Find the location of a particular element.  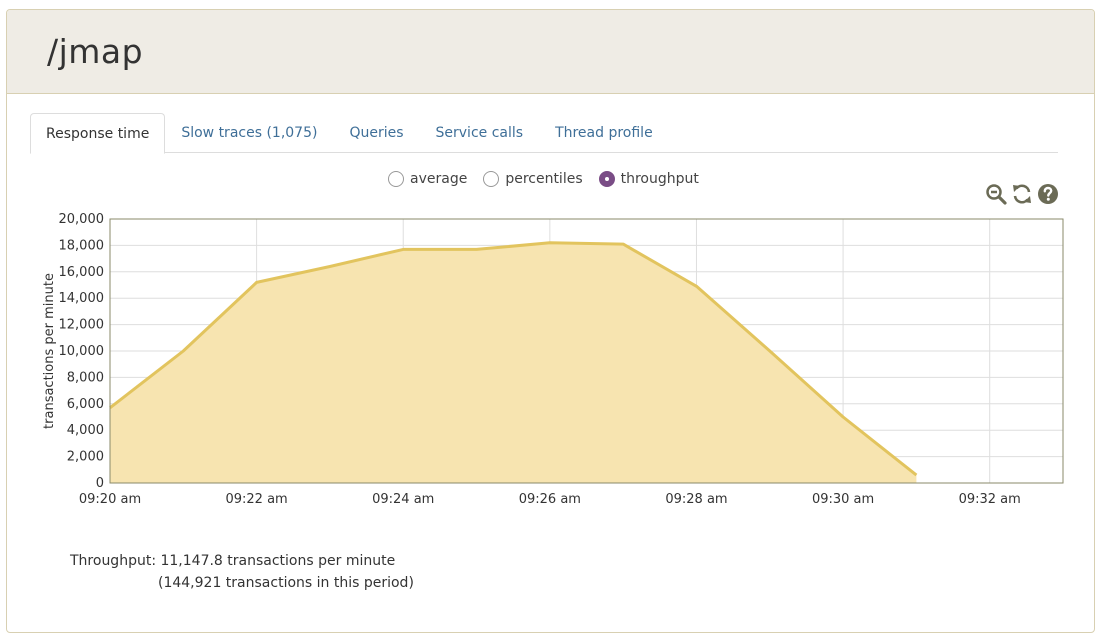

tab-slow-traces: Slow traces (1,075) is located at coordinates (249, 133).